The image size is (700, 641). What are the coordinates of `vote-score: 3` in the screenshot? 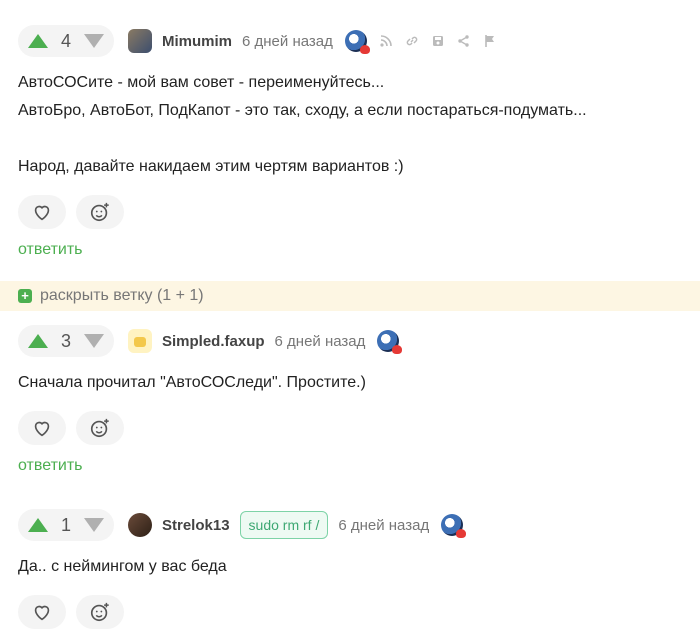 It's located at (65, 340).